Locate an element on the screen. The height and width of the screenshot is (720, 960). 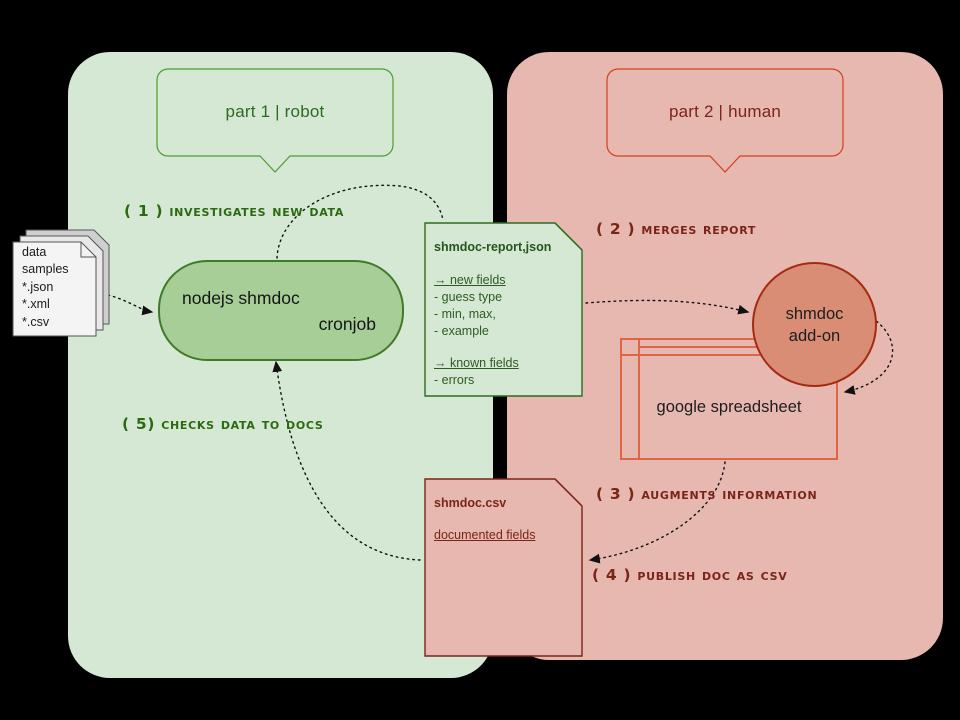
note-report-title: shmdoc-report,json is located at coordinates (493, 247).